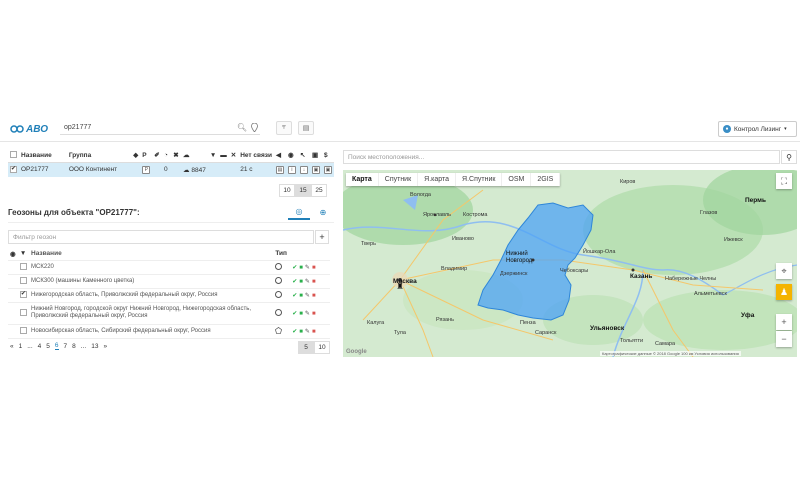 The image size is (800, 479). Describe the element at coordinates (400, 286) in the screenshot. I see `vehicle-marker-icon: ♜` at that location.